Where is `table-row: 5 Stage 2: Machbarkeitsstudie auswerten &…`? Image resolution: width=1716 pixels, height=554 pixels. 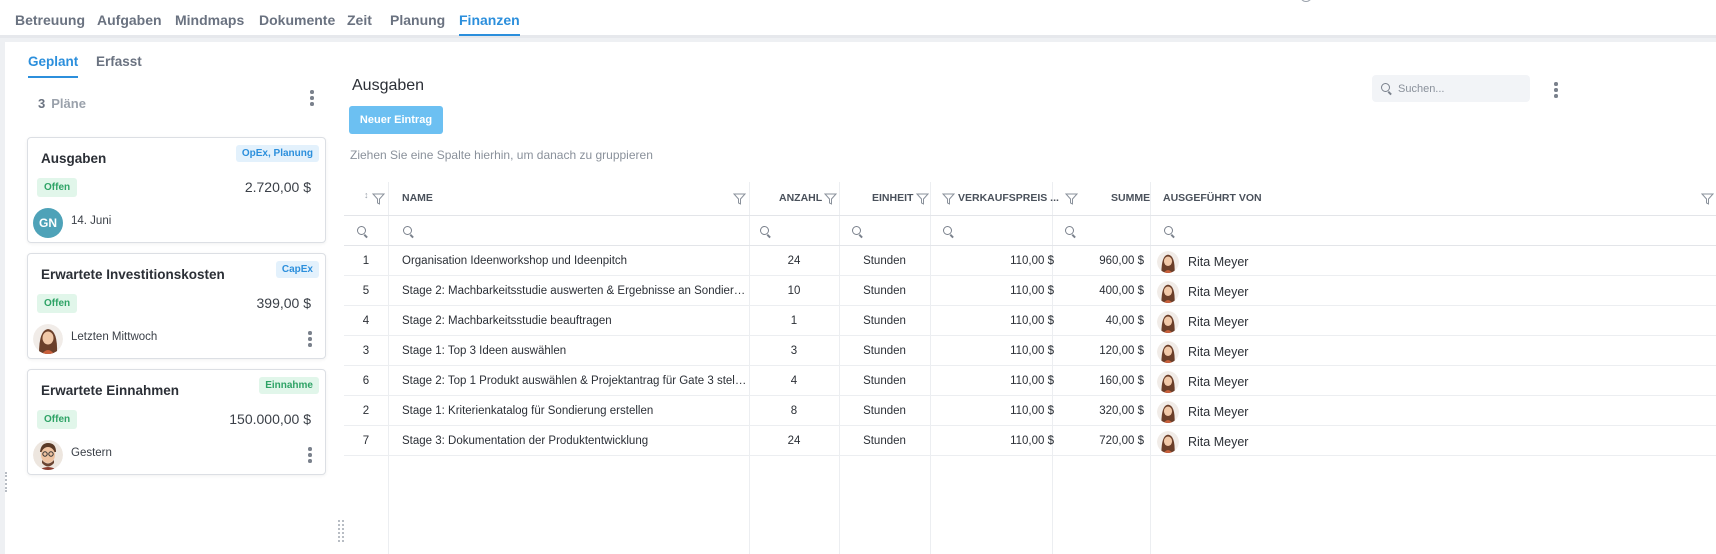 table-row: 5 Stage 2: Machbarkeitsstudie auswerten &… is located at coordinates (1030, 291).